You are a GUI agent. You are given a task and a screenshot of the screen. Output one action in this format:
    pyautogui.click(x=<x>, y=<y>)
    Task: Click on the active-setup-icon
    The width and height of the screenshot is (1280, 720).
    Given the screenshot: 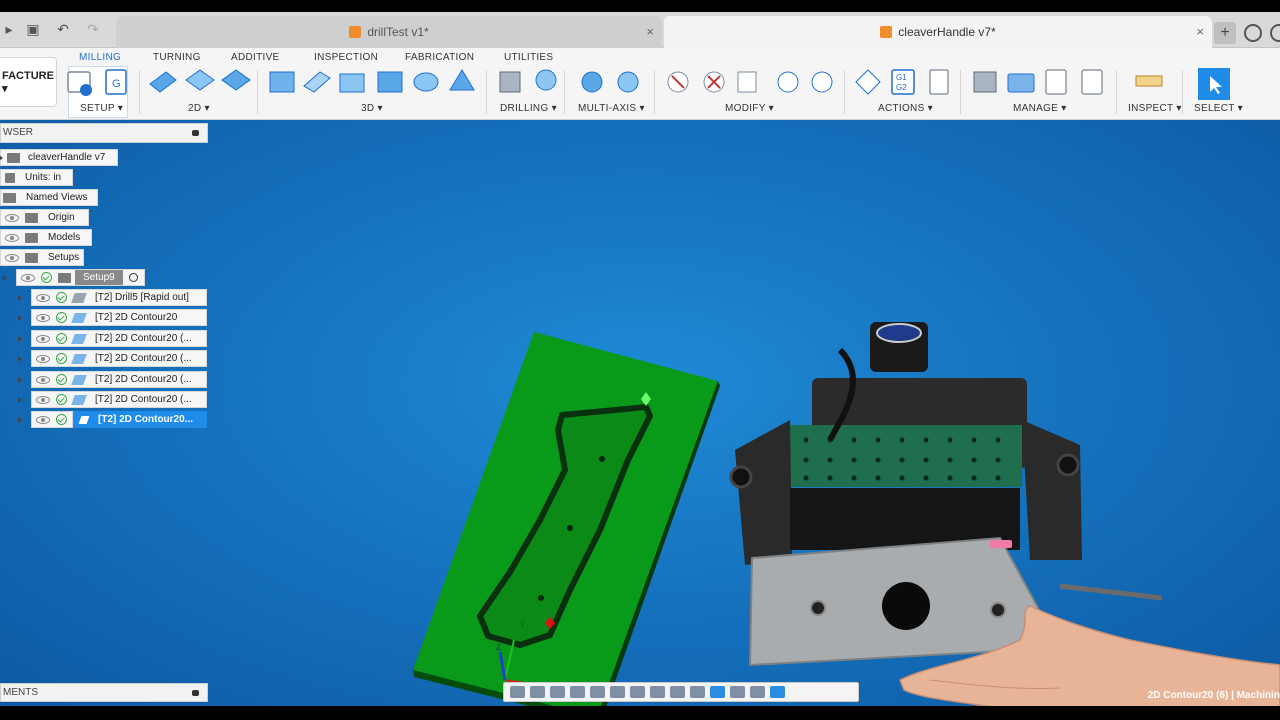 What is the action you would take?
    pyautogui.click(x=133, y=277)
    